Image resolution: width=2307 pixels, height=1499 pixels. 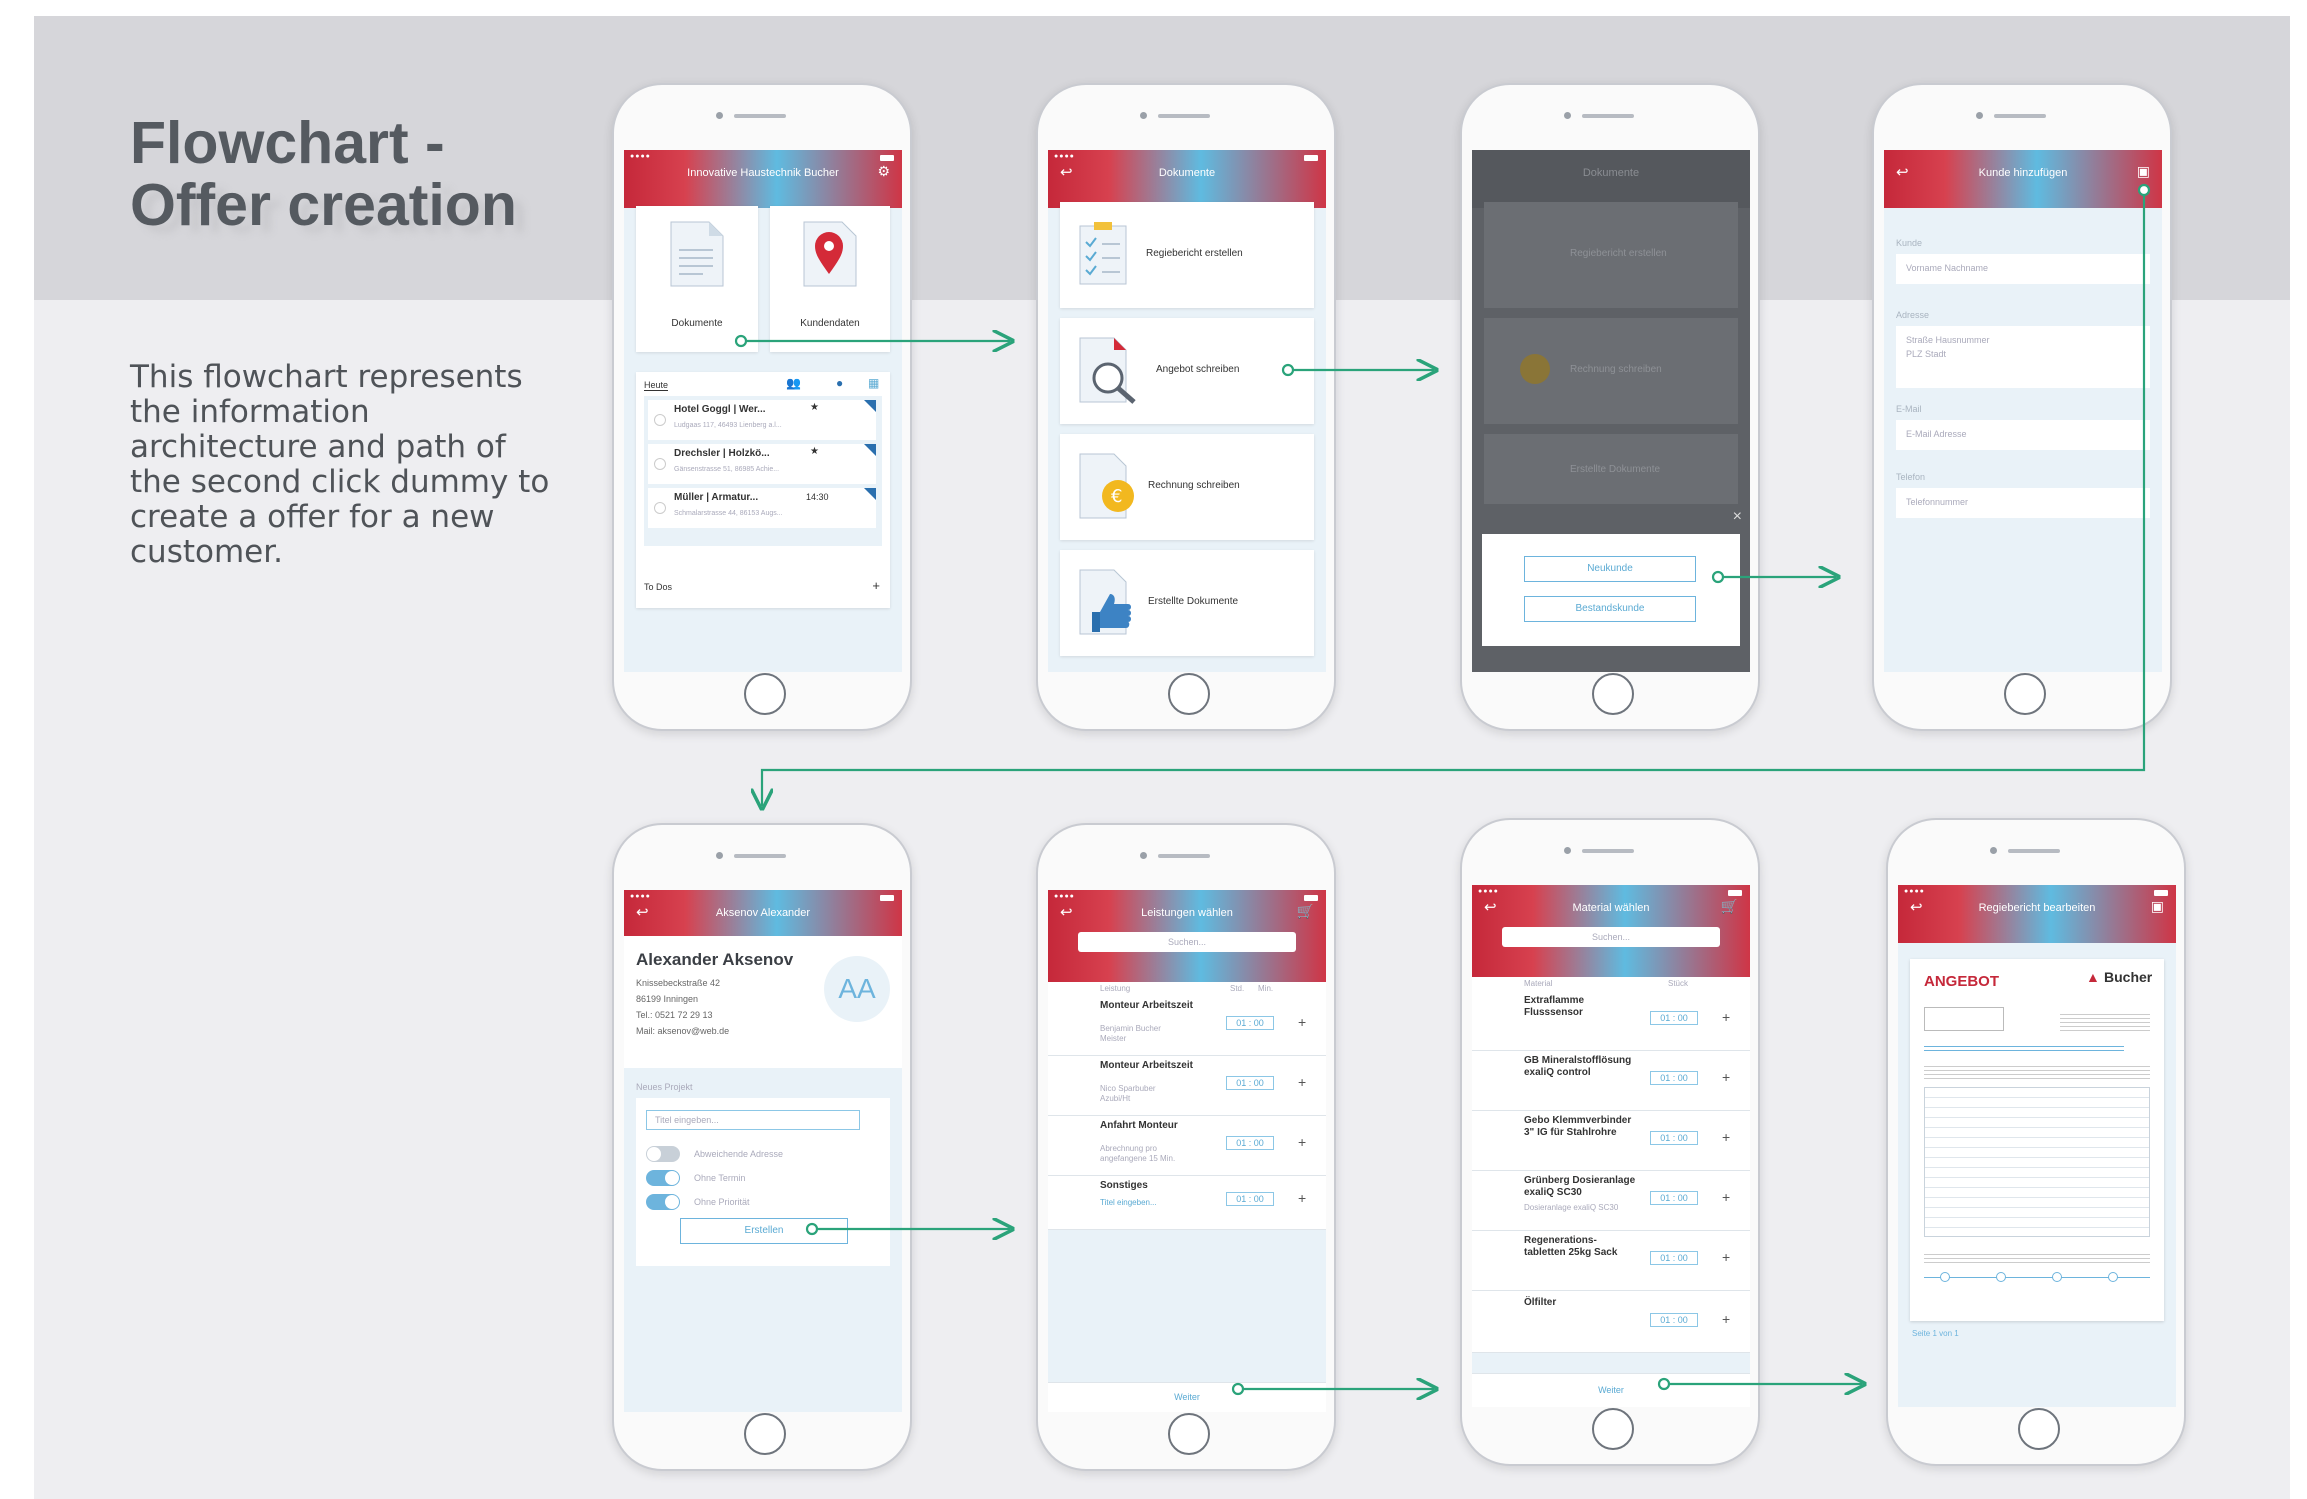 What do you see at coordinates (2023, 357) in the screenshot?
I see `address-input: Straße Hausnummer PLZ Stadt` at bounding box center [2023, 357].